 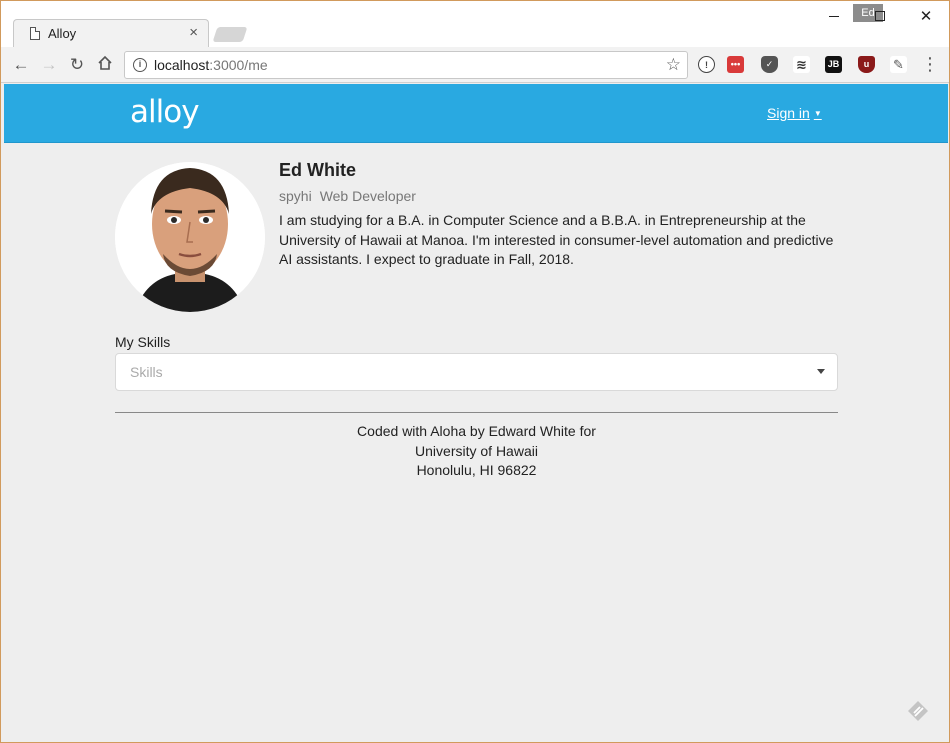 I want to click on chevron-down-icon, so click(x=821, y=371).